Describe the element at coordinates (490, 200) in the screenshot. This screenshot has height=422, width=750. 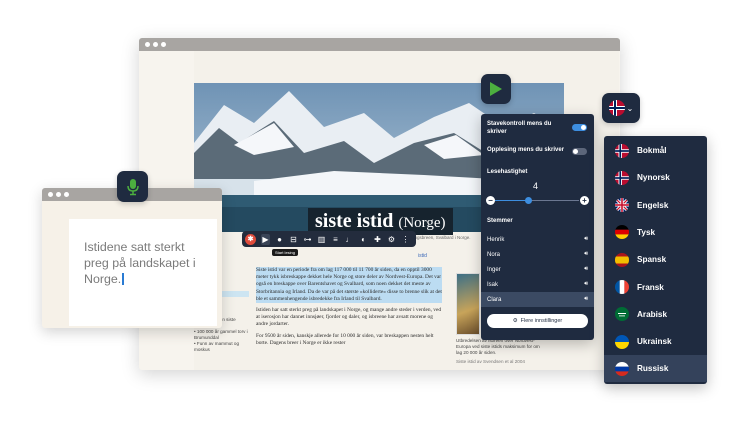
I see `minus-button: −` at that location.